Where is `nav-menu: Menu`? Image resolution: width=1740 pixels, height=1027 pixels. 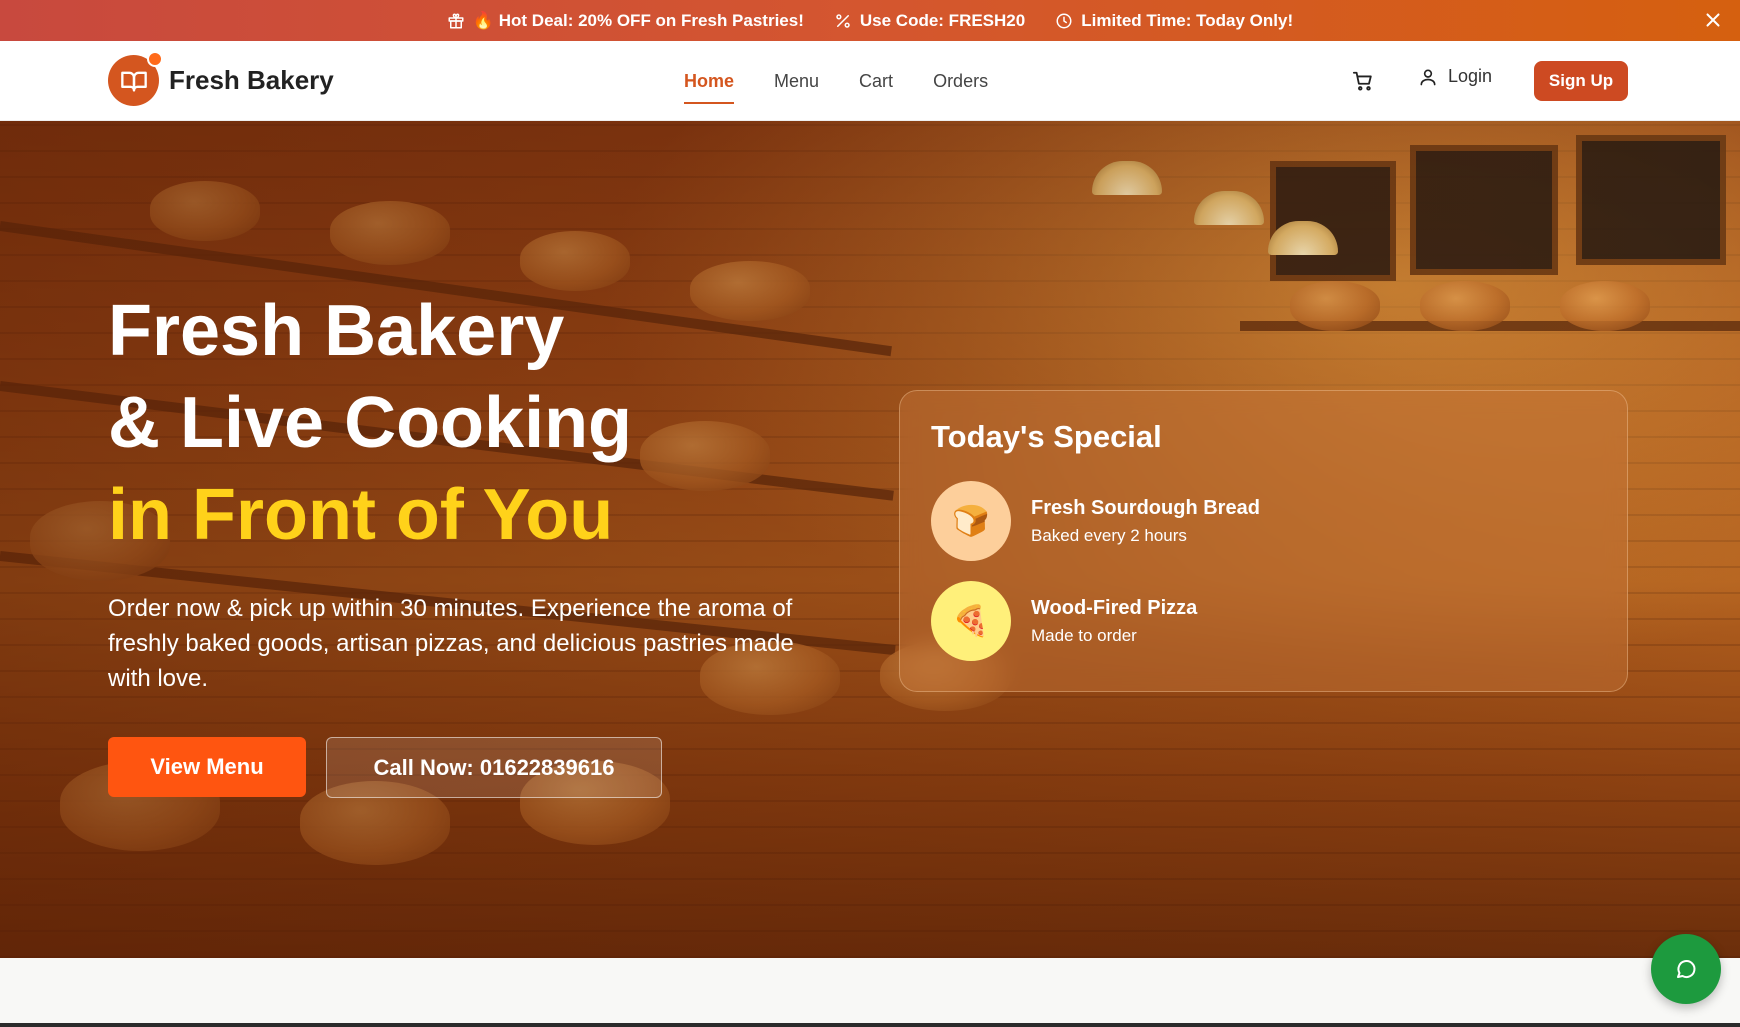 nav-menu: Menu is located at coordinates (796, 81).